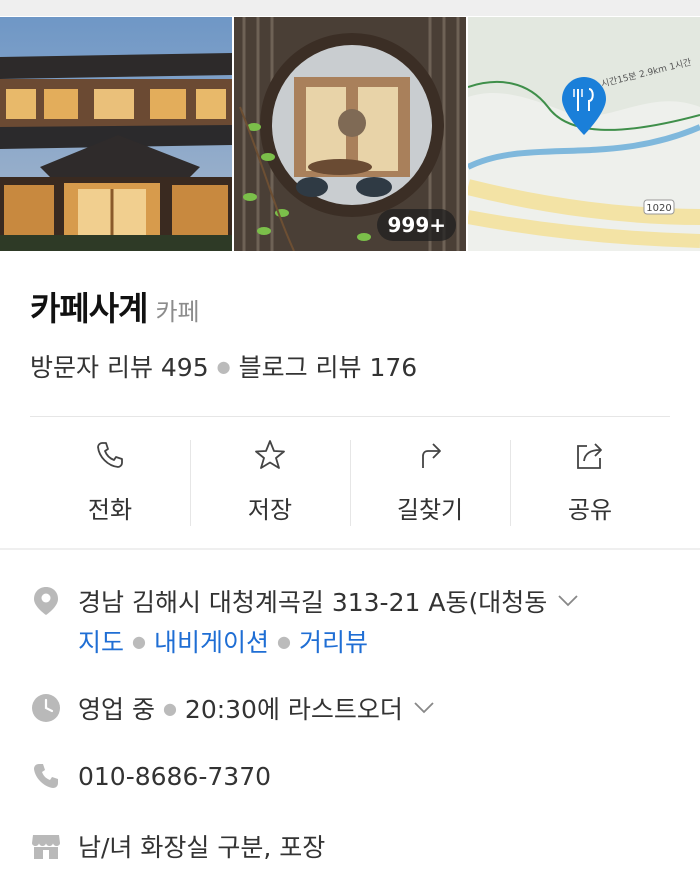 This screenshot has width=700, height=889. Describe the element at coordinates (350, 549) in the screenshot. I see `section-divider` at that location.